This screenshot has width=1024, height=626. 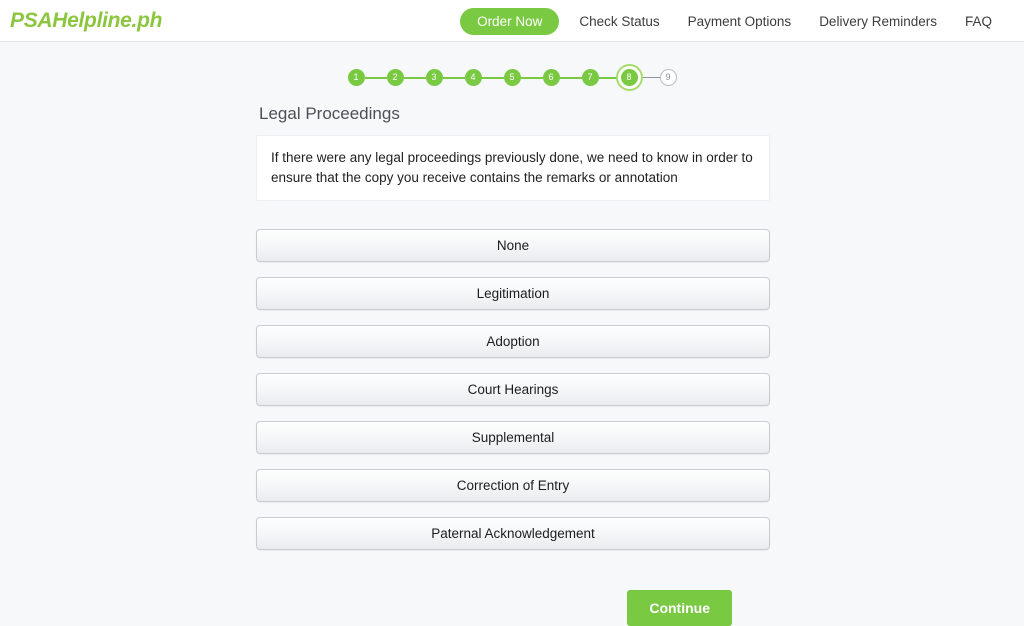 What do you see at coordinates (329, 113) in the screenshot?
I see `page-title: Legal Proceedings` at bounding box center [329, 113].